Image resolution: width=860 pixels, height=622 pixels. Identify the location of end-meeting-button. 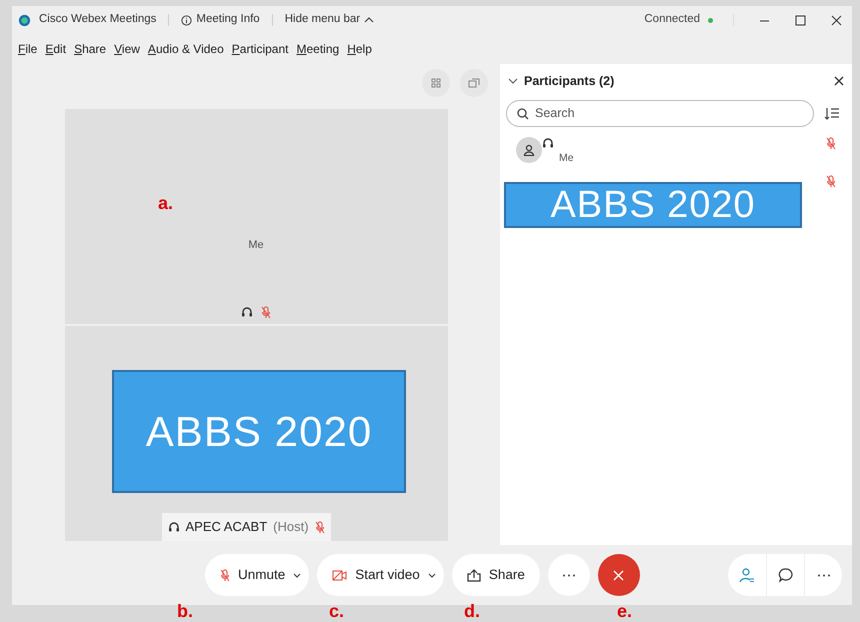
(619, 575).